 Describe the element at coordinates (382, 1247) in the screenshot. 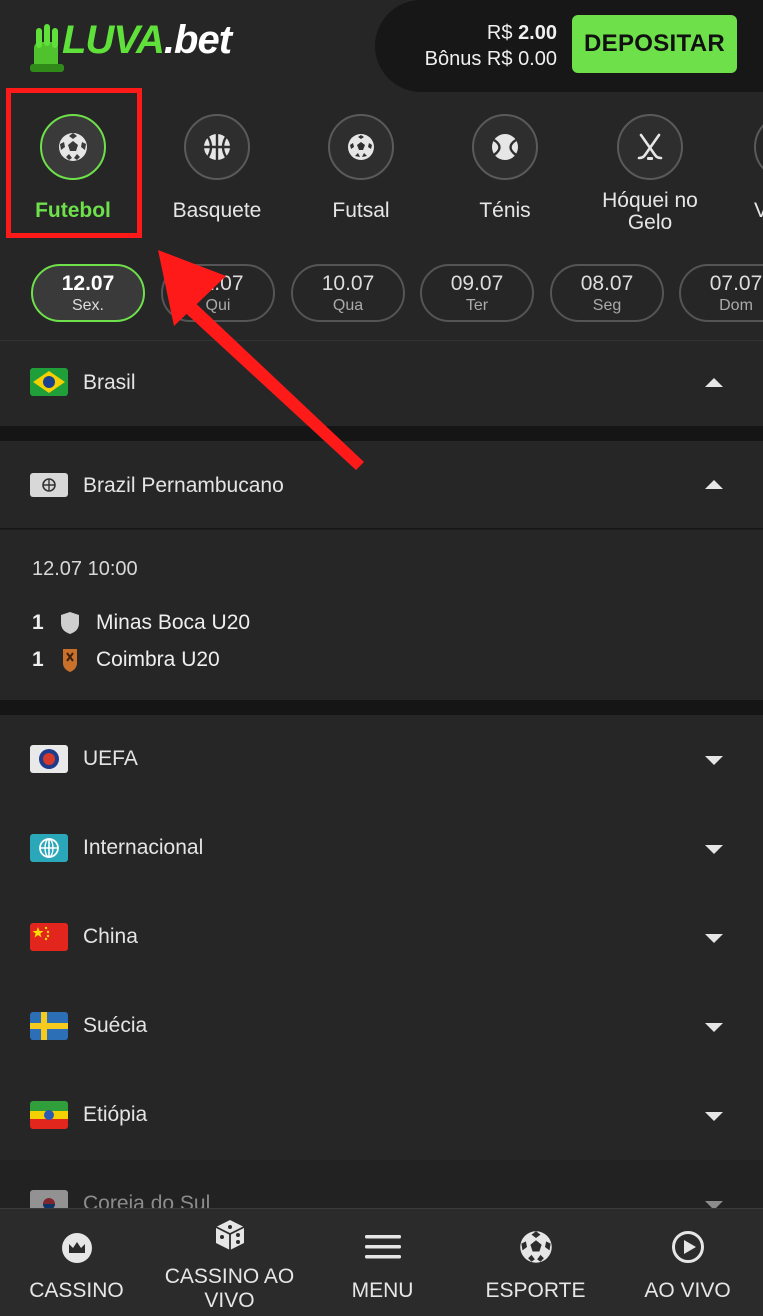

I see `hamburger-icon` at that location.